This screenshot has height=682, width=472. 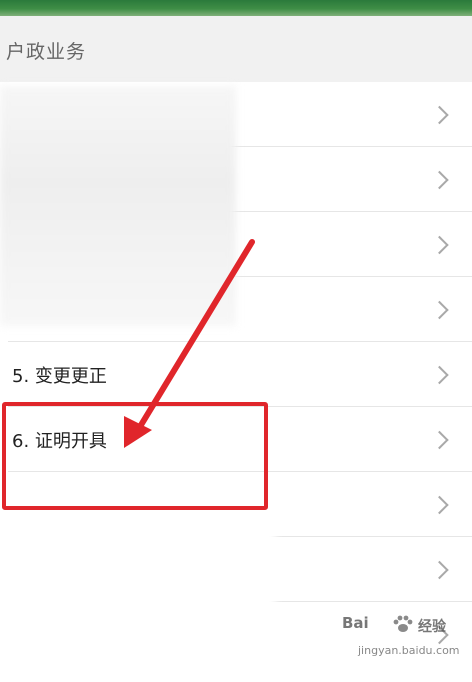 I want to click on highlight-box, so click(x=135, y=456).